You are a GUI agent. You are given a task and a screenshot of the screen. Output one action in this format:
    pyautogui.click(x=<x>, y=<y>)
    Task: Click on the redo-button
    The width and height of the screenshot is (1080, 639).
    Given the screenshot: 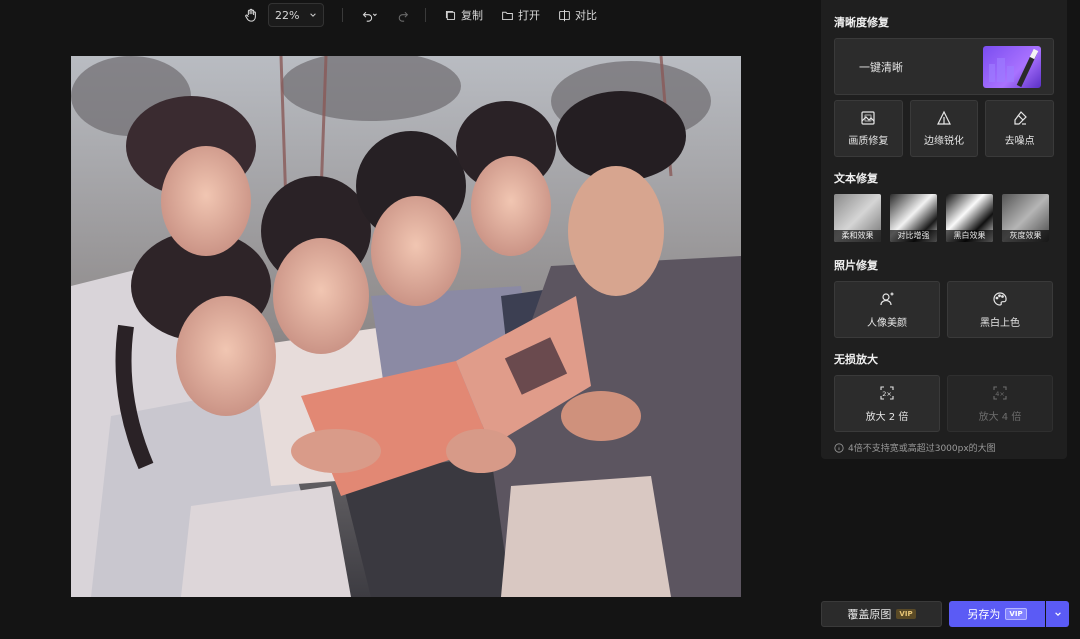 What is the action you would take?
    pyautogui.click(x=402, y=15)
    